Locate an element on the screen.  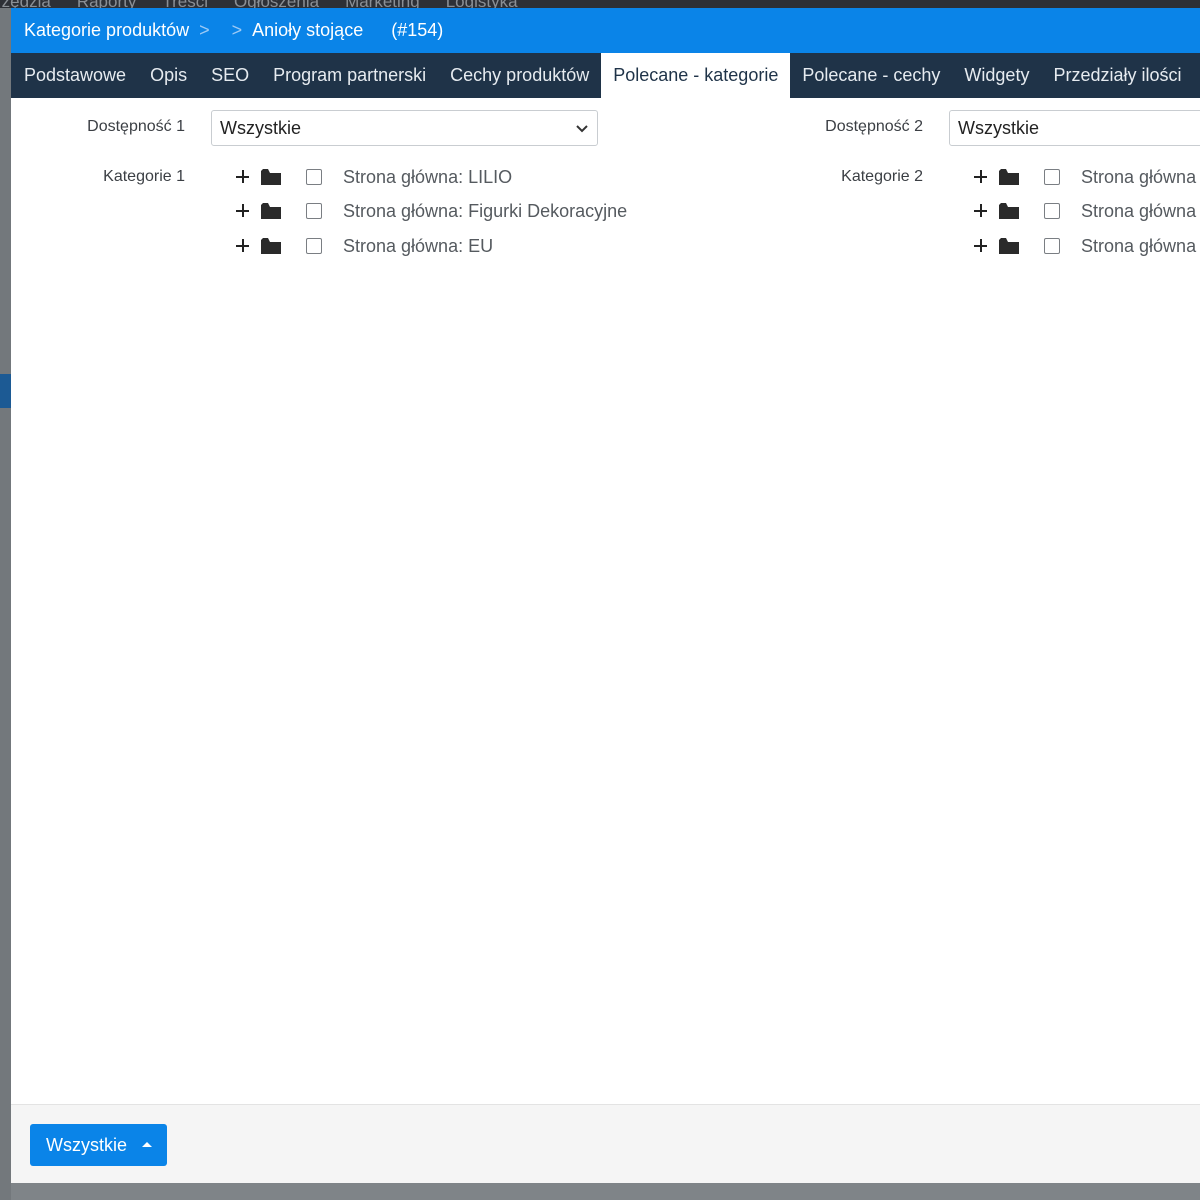
breadcrumb-parent: Kategorie produktów is located at coordinates (106, 30).